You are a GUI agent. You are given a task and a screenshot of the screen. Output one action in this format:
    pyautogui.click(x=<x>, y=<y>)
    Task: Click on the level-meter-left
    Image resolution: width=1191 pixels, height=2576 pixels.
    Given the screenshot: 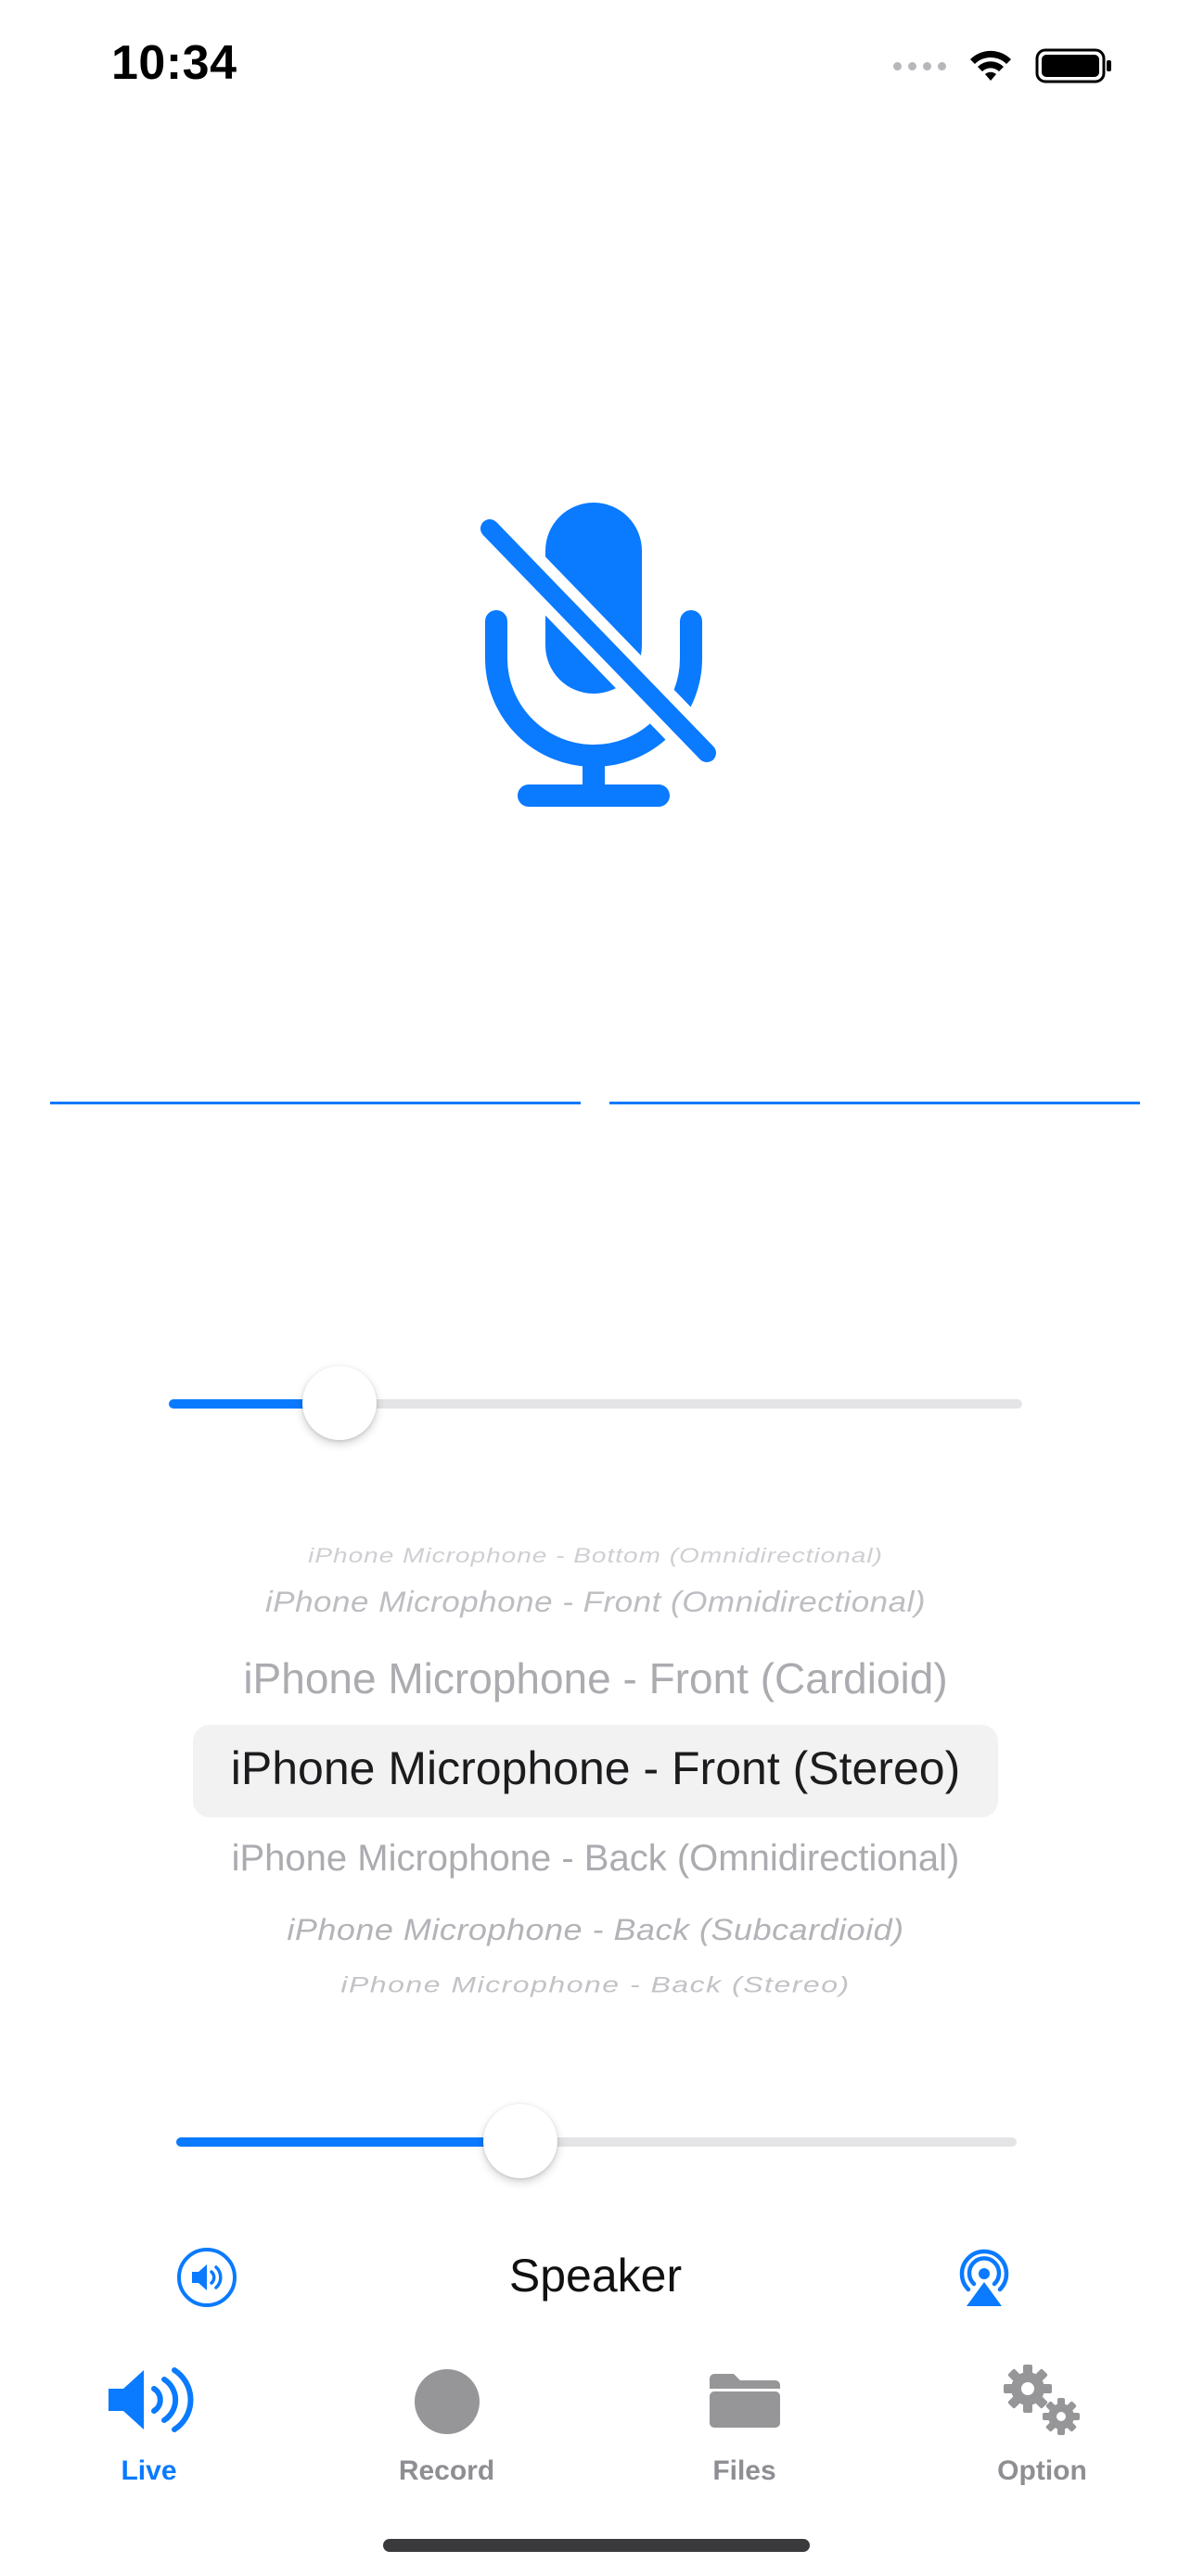 What is the action you would take?
    pyautogui.click(x=315, y=1103)
    